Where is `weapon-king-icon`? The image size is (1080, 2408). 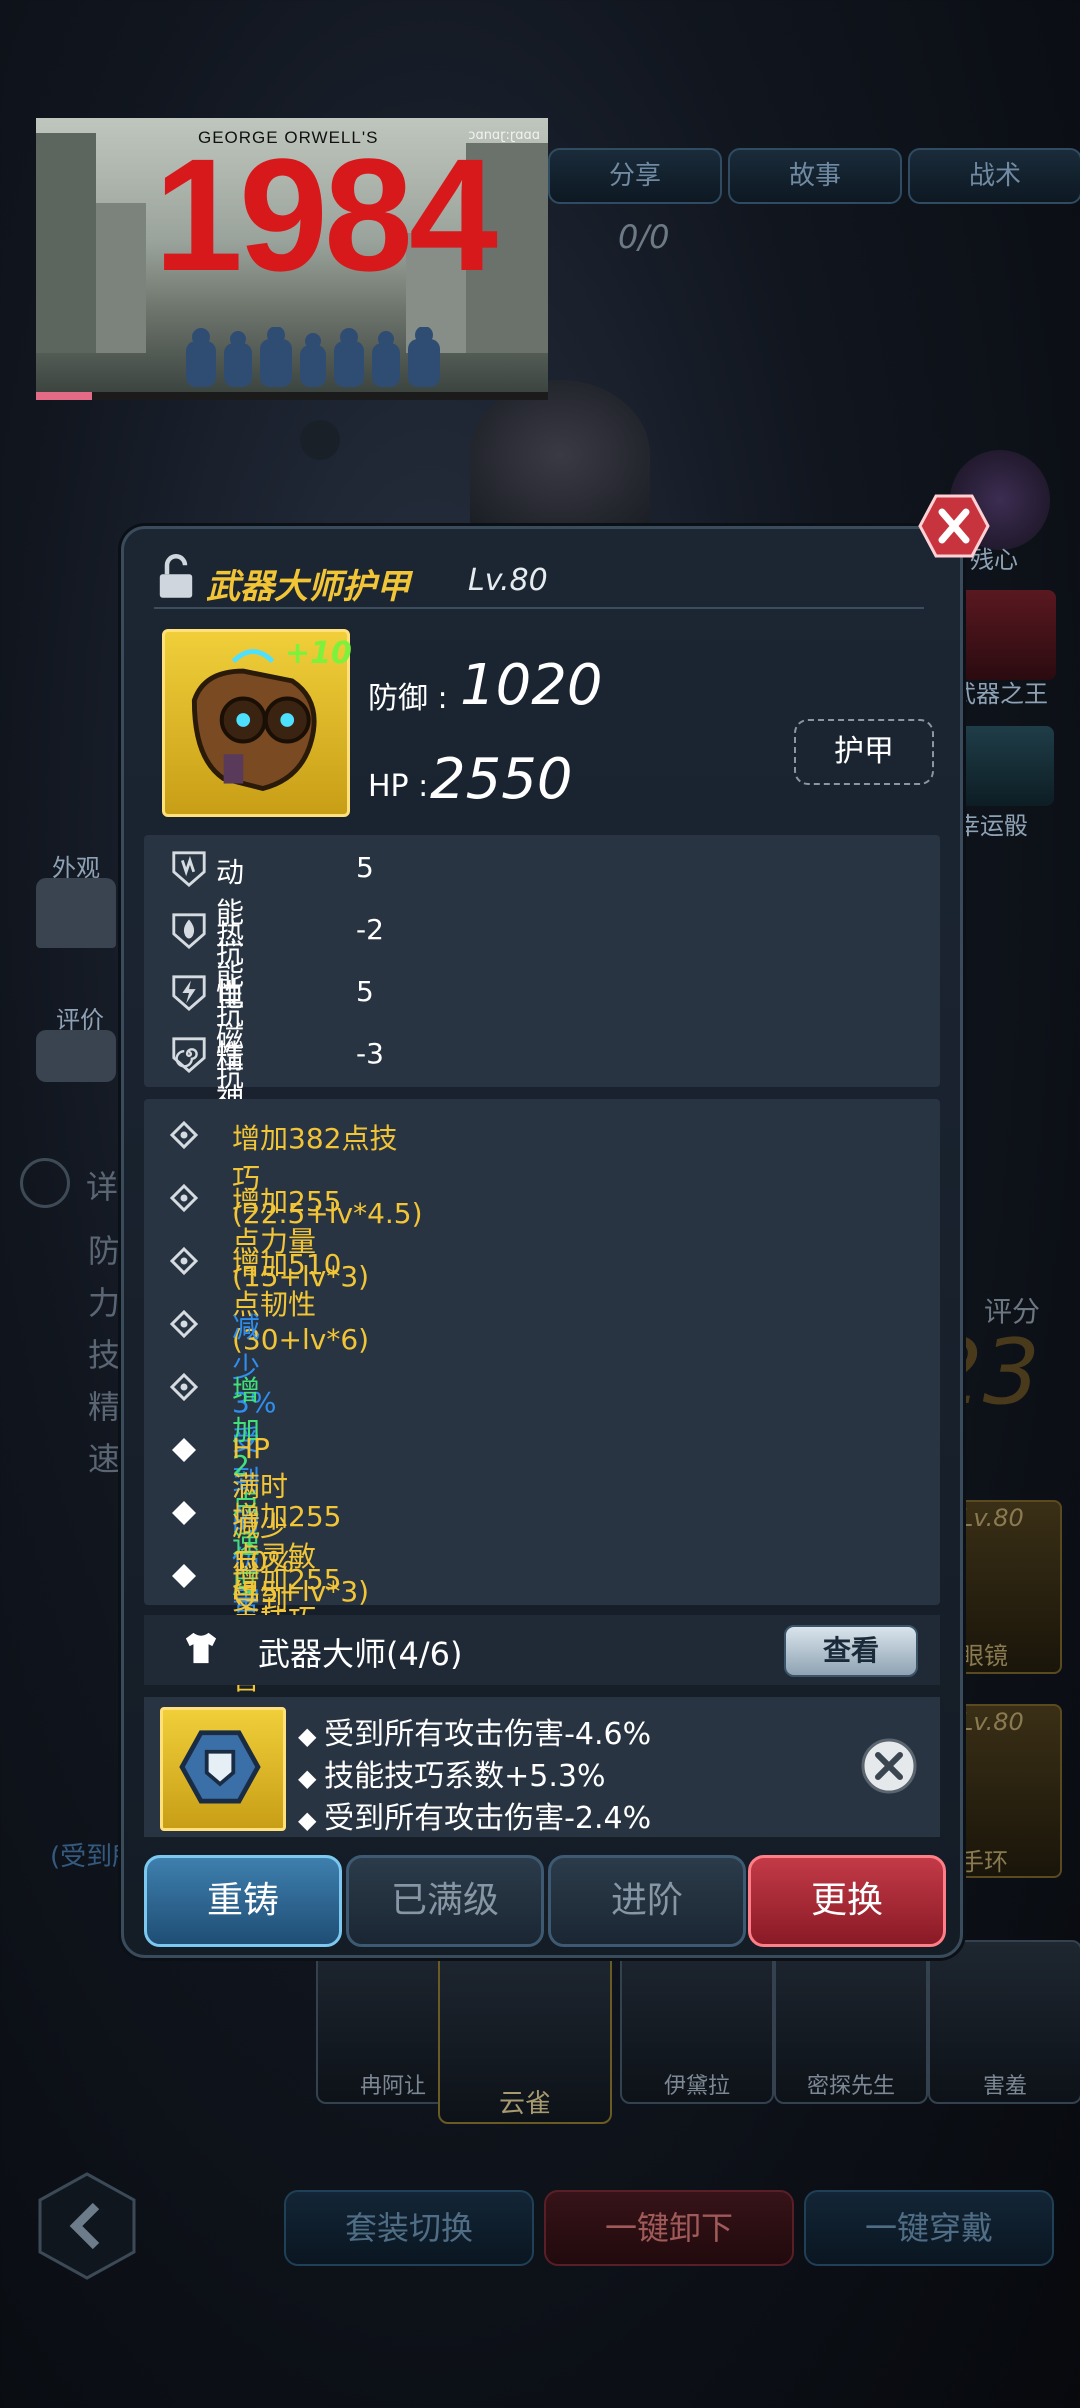
weapon-king-icon is located at coordinates (1006, 635).